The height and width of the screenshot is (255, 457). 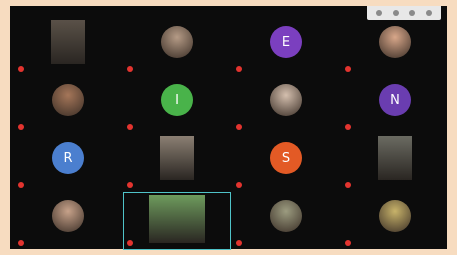 I want to click on more-icon, so click(x=412, y=13).